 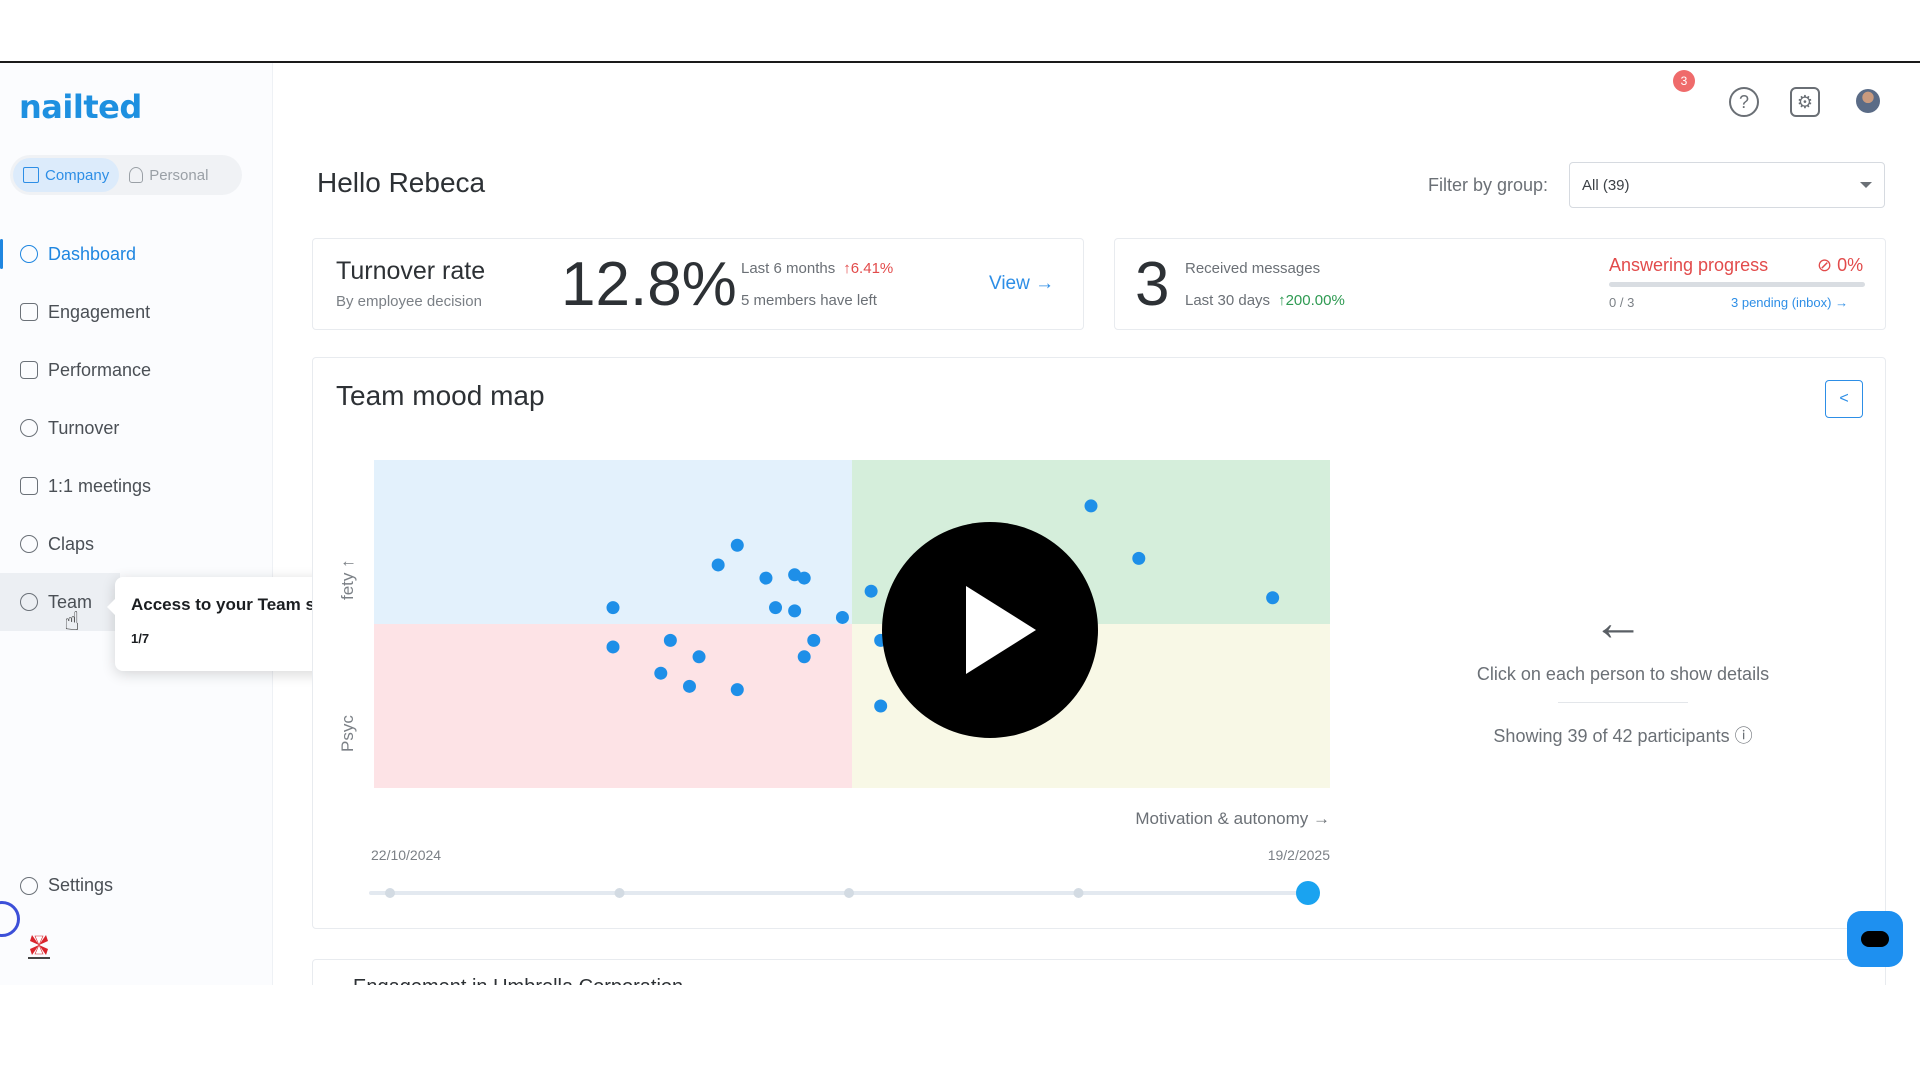 What do you see at coordinates (136, 544) in the screenshot?
I see `sidebar-item-claps: Claps` at bounding box center [136, 544].